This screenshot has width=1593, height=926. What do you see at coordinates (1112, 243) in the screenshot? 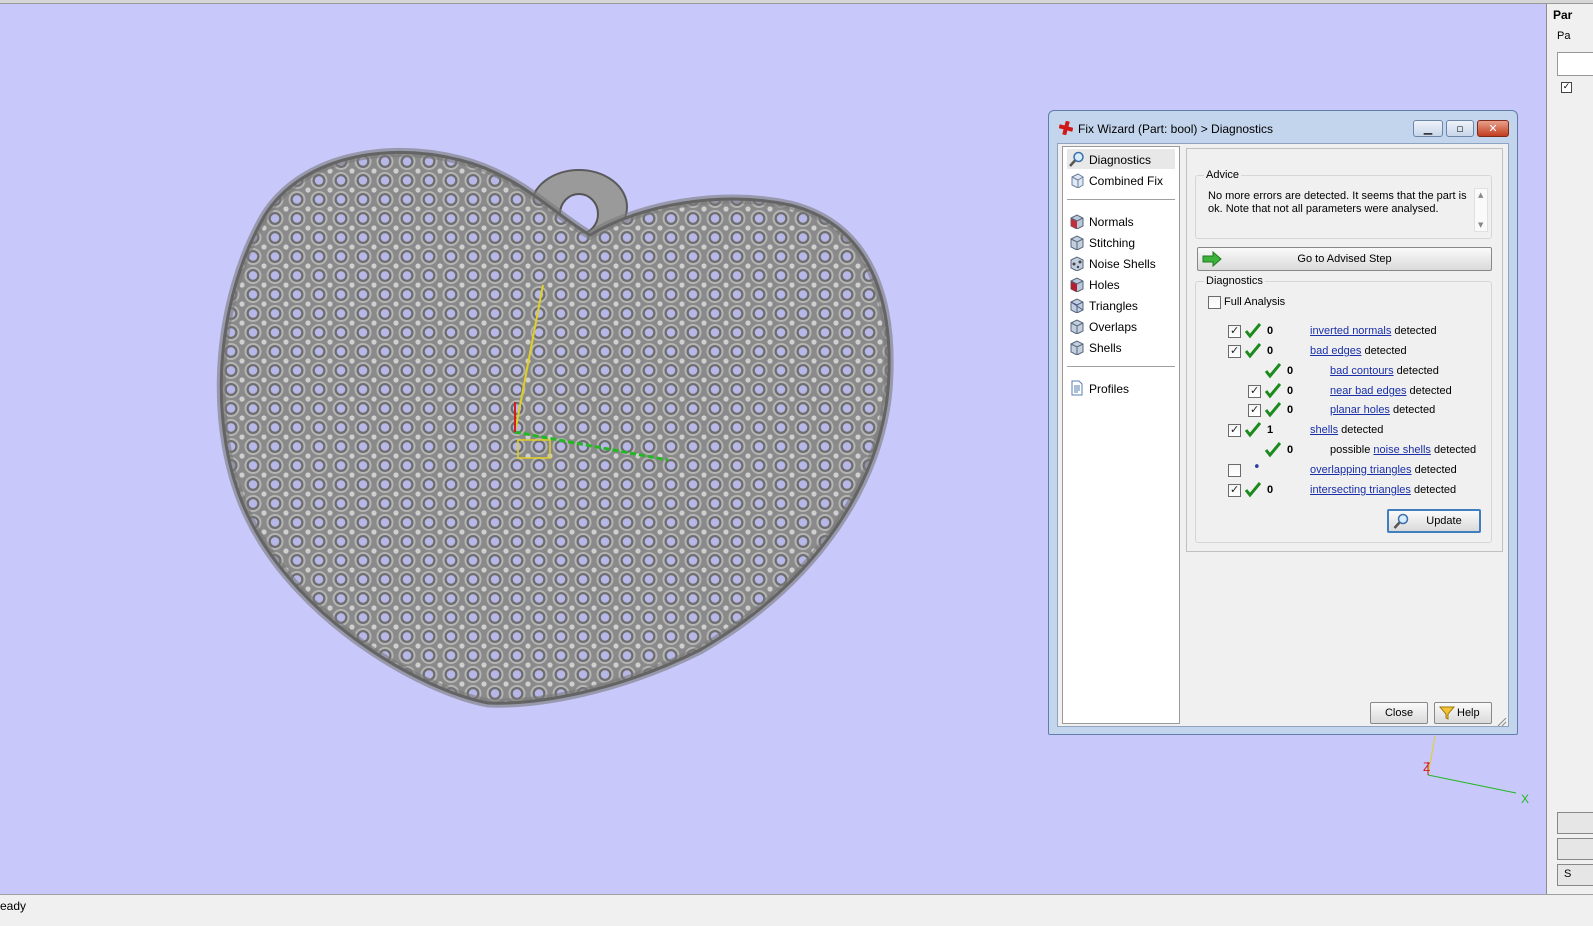
I see `nav-label: Stitching` at bounding box center [1112, 243].